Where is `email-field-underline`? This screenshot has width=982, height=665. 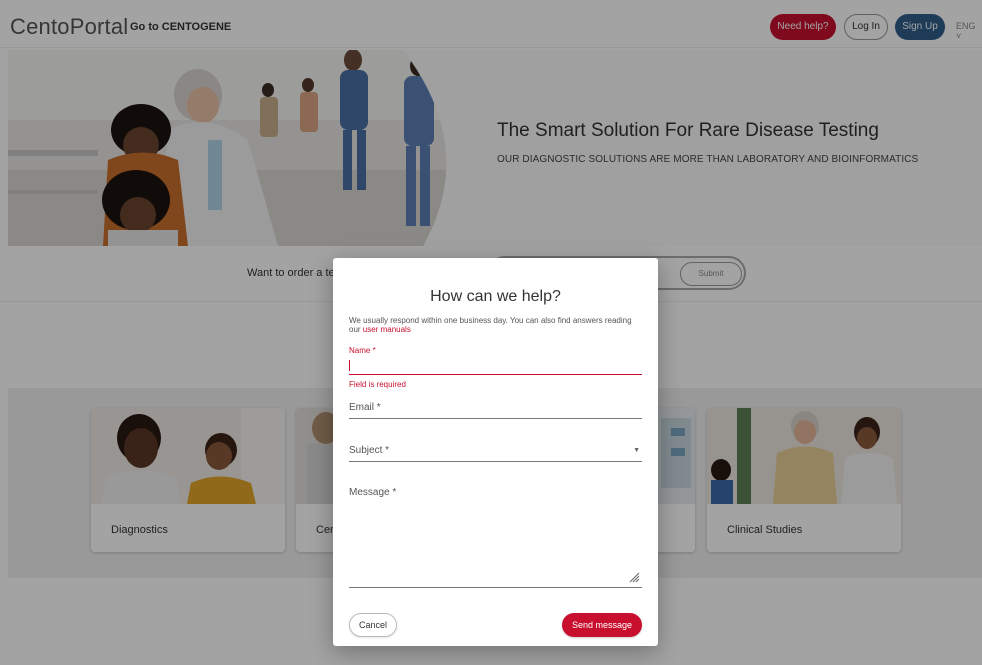 email-field-underline is located at coordinates (495, 418).